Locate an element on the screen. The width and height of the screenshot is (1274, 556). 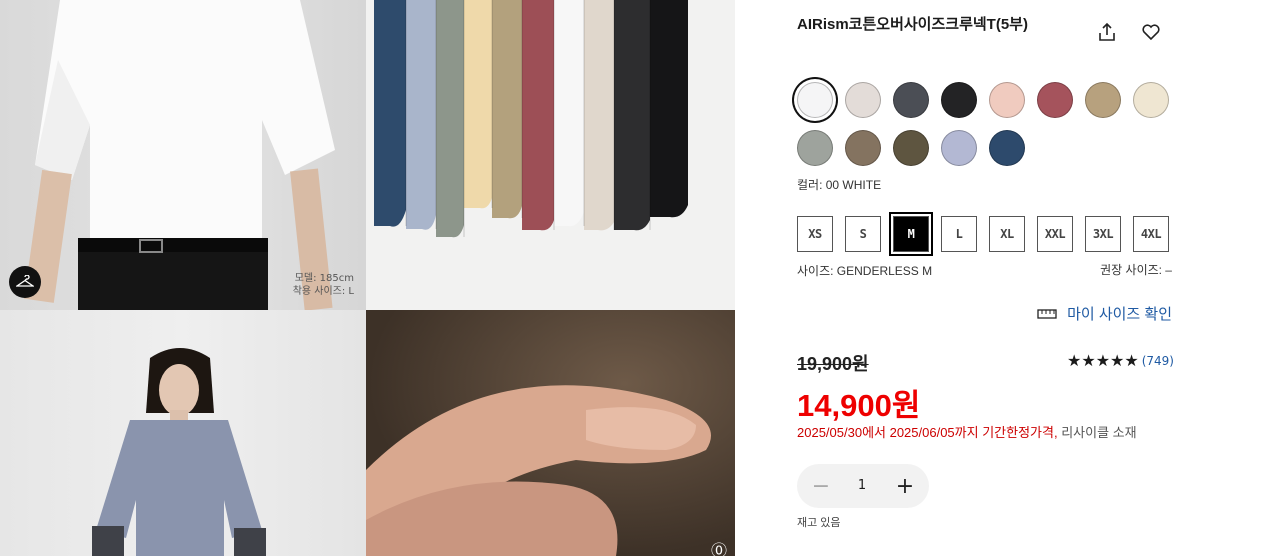
sale-price-unit: 원 is located at coordinates (906, 405).